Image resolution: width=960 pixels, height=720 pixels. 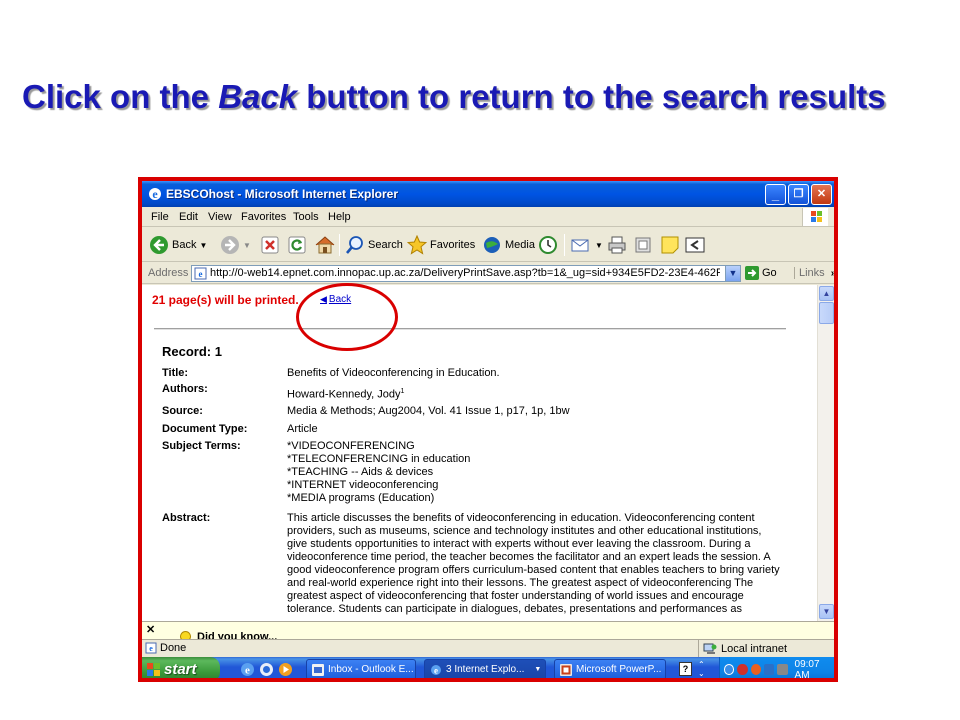 I want to click on menu-favorites: Favorites, so click(x=263, y=217).